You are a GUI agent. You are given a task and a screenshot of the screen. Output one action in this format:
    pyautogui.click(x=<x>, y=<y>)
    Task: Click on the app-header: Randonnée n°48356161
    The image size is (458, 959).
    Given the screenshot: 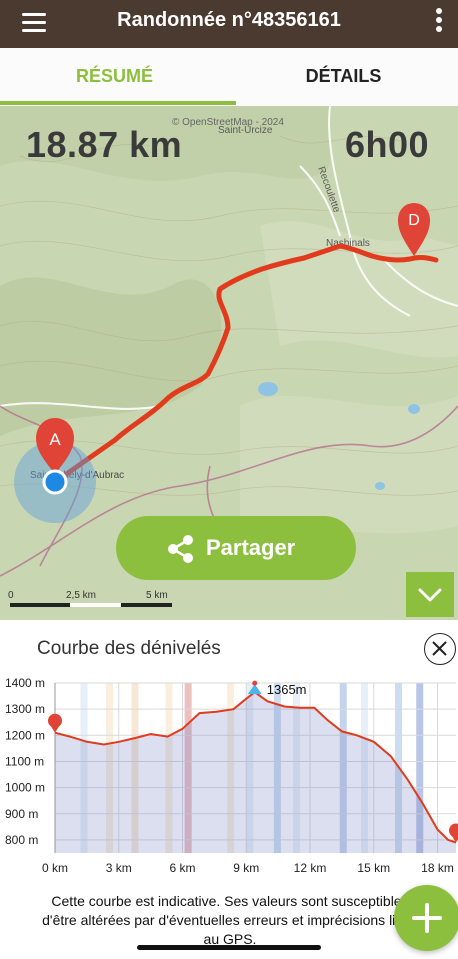 What is the action you would take?
    pyautogui.click(x=229, y=24)
    